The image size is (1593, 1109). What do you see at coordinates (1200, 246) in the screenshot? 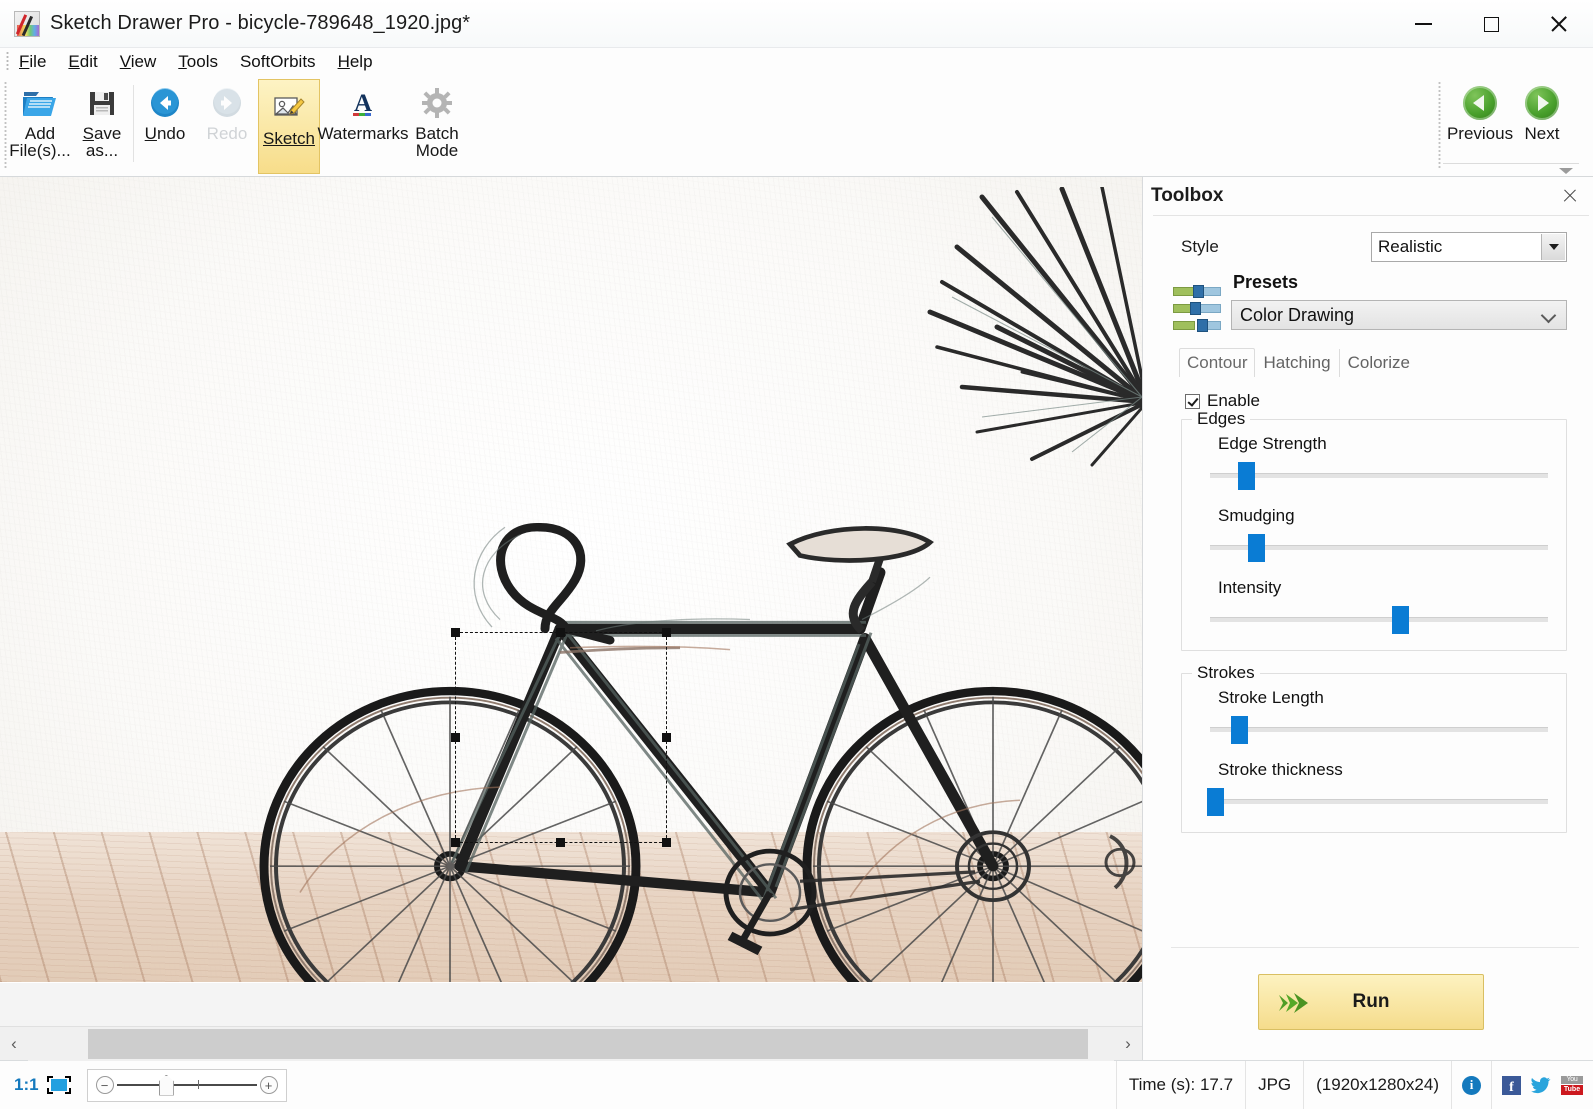
I see `style-label: Style` at bounding box center [1200, 246].